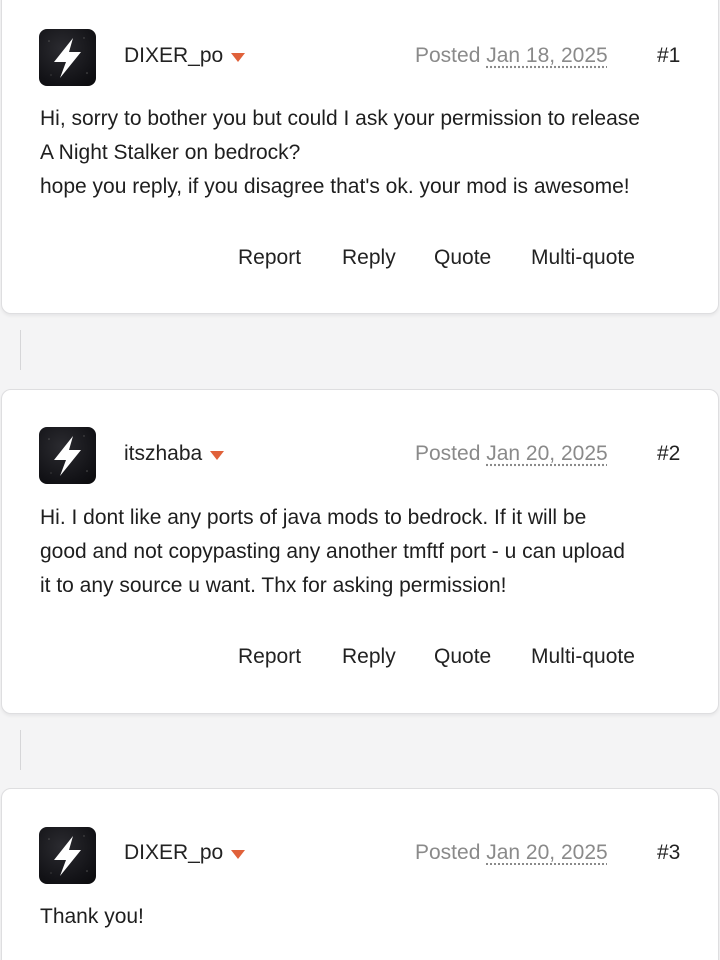 The image size is (720, 960). What do you see at coordinates (668, 853) in the screenshot?
I see `post-number: #3` at bounding box center [668, 853].